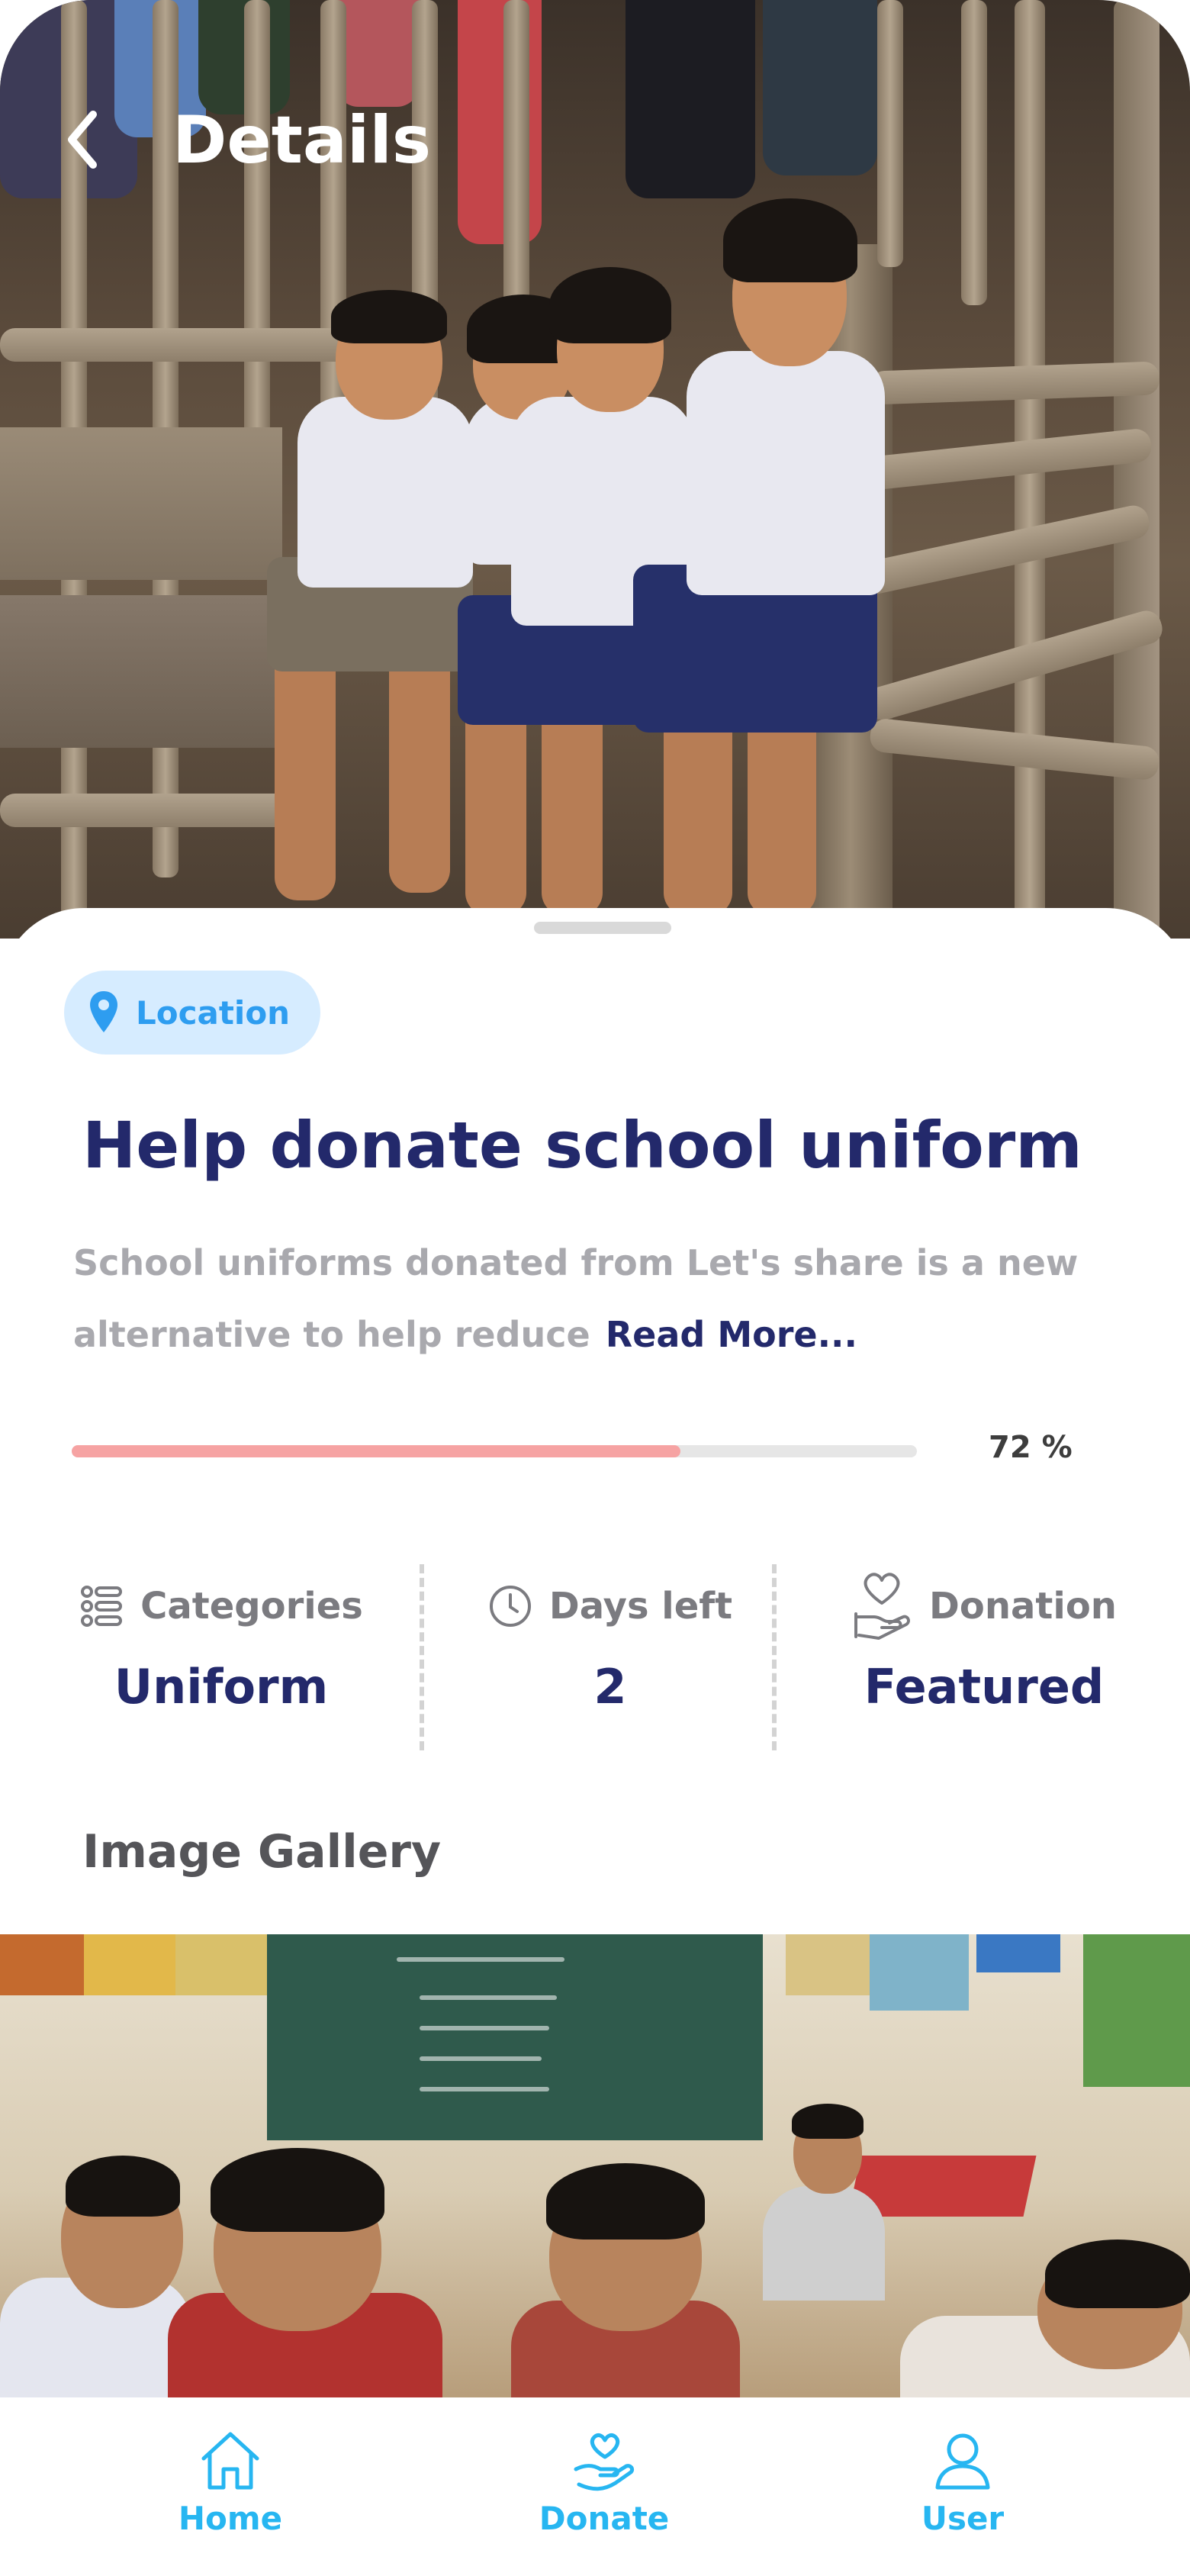 The image size is (1190, 2576). I want to click on stat-value: 2, so click(610, 1687).